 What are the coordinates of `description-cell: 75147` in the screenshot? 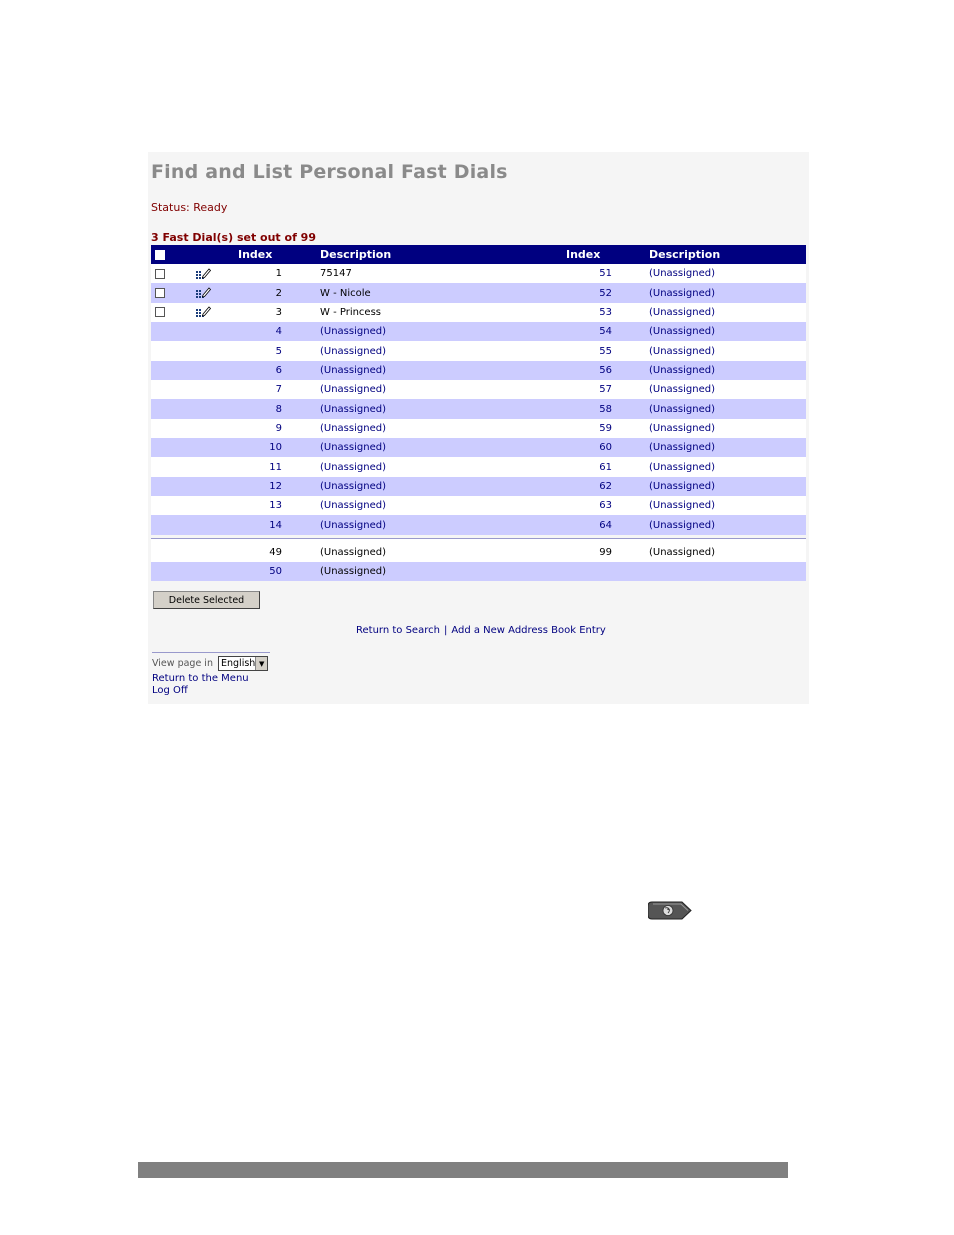 It's located at (336, 273).